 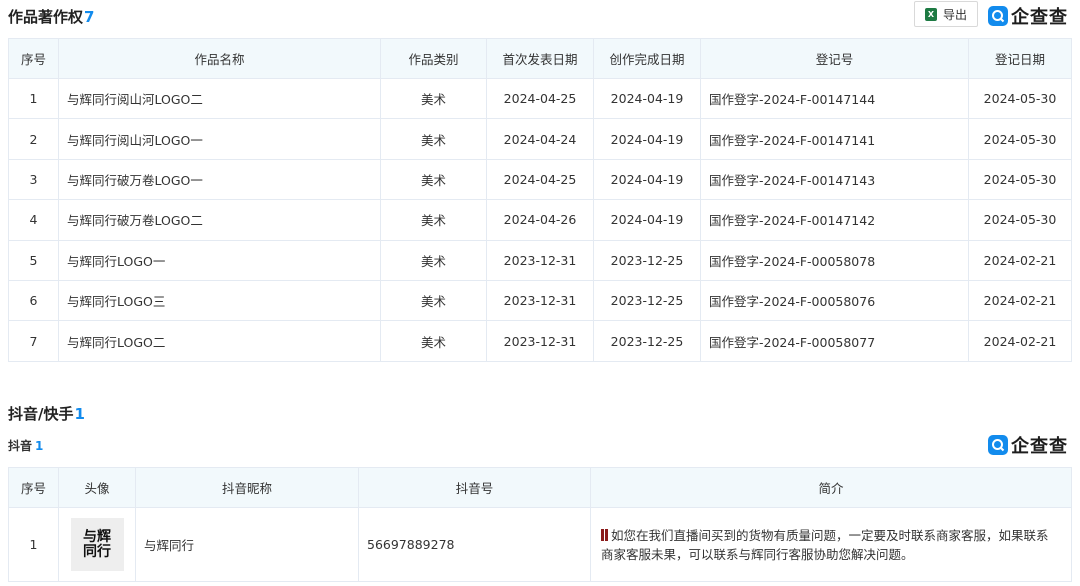 What do you see at coordinates (33, 260) in the screenshot?
I see `row-index: 5` at bounding box center [33, 260].